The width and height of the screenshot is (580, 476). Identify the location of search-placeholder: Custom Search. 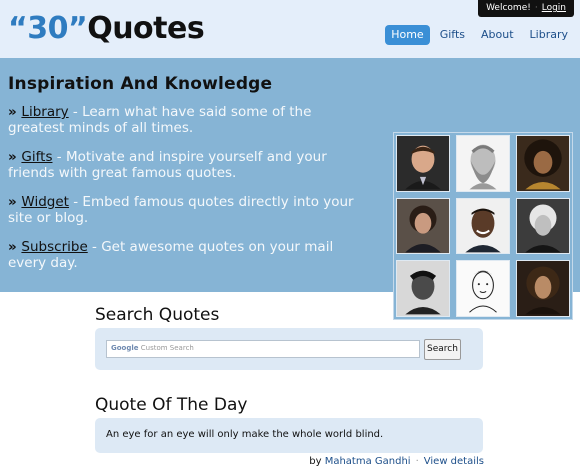
(167, 348).